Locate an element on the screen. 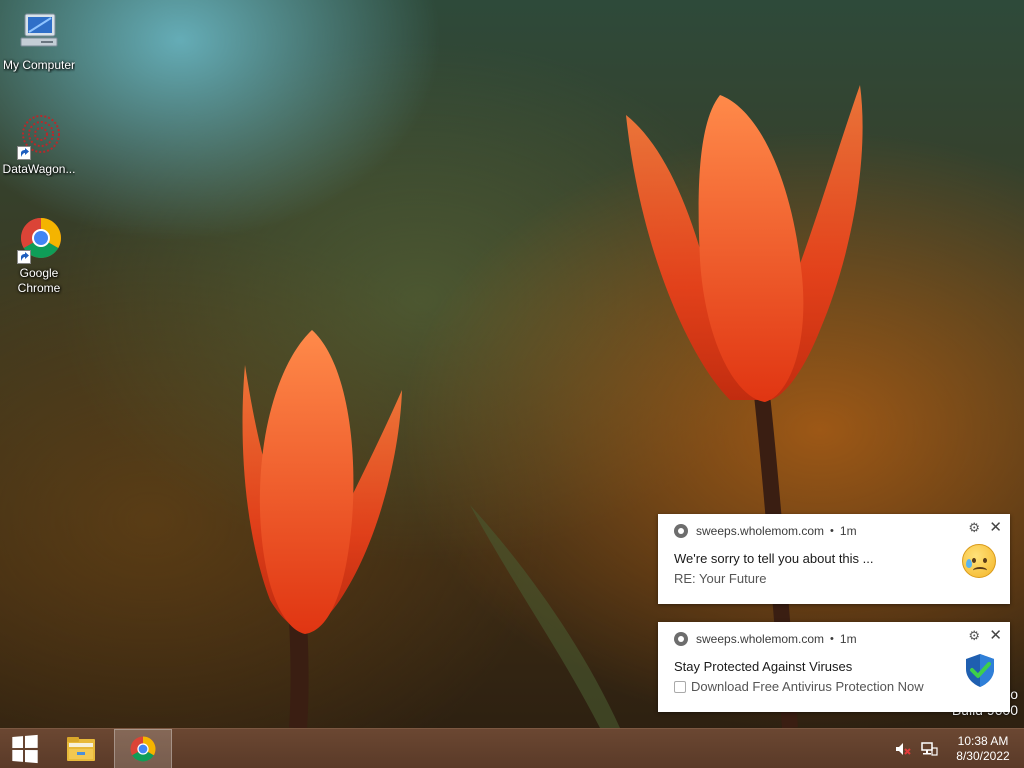 This screenshot has height=768, width=1024. taskbar-clock: 10:38 AM 8/30/2022 is located at coordinates (983, 749).